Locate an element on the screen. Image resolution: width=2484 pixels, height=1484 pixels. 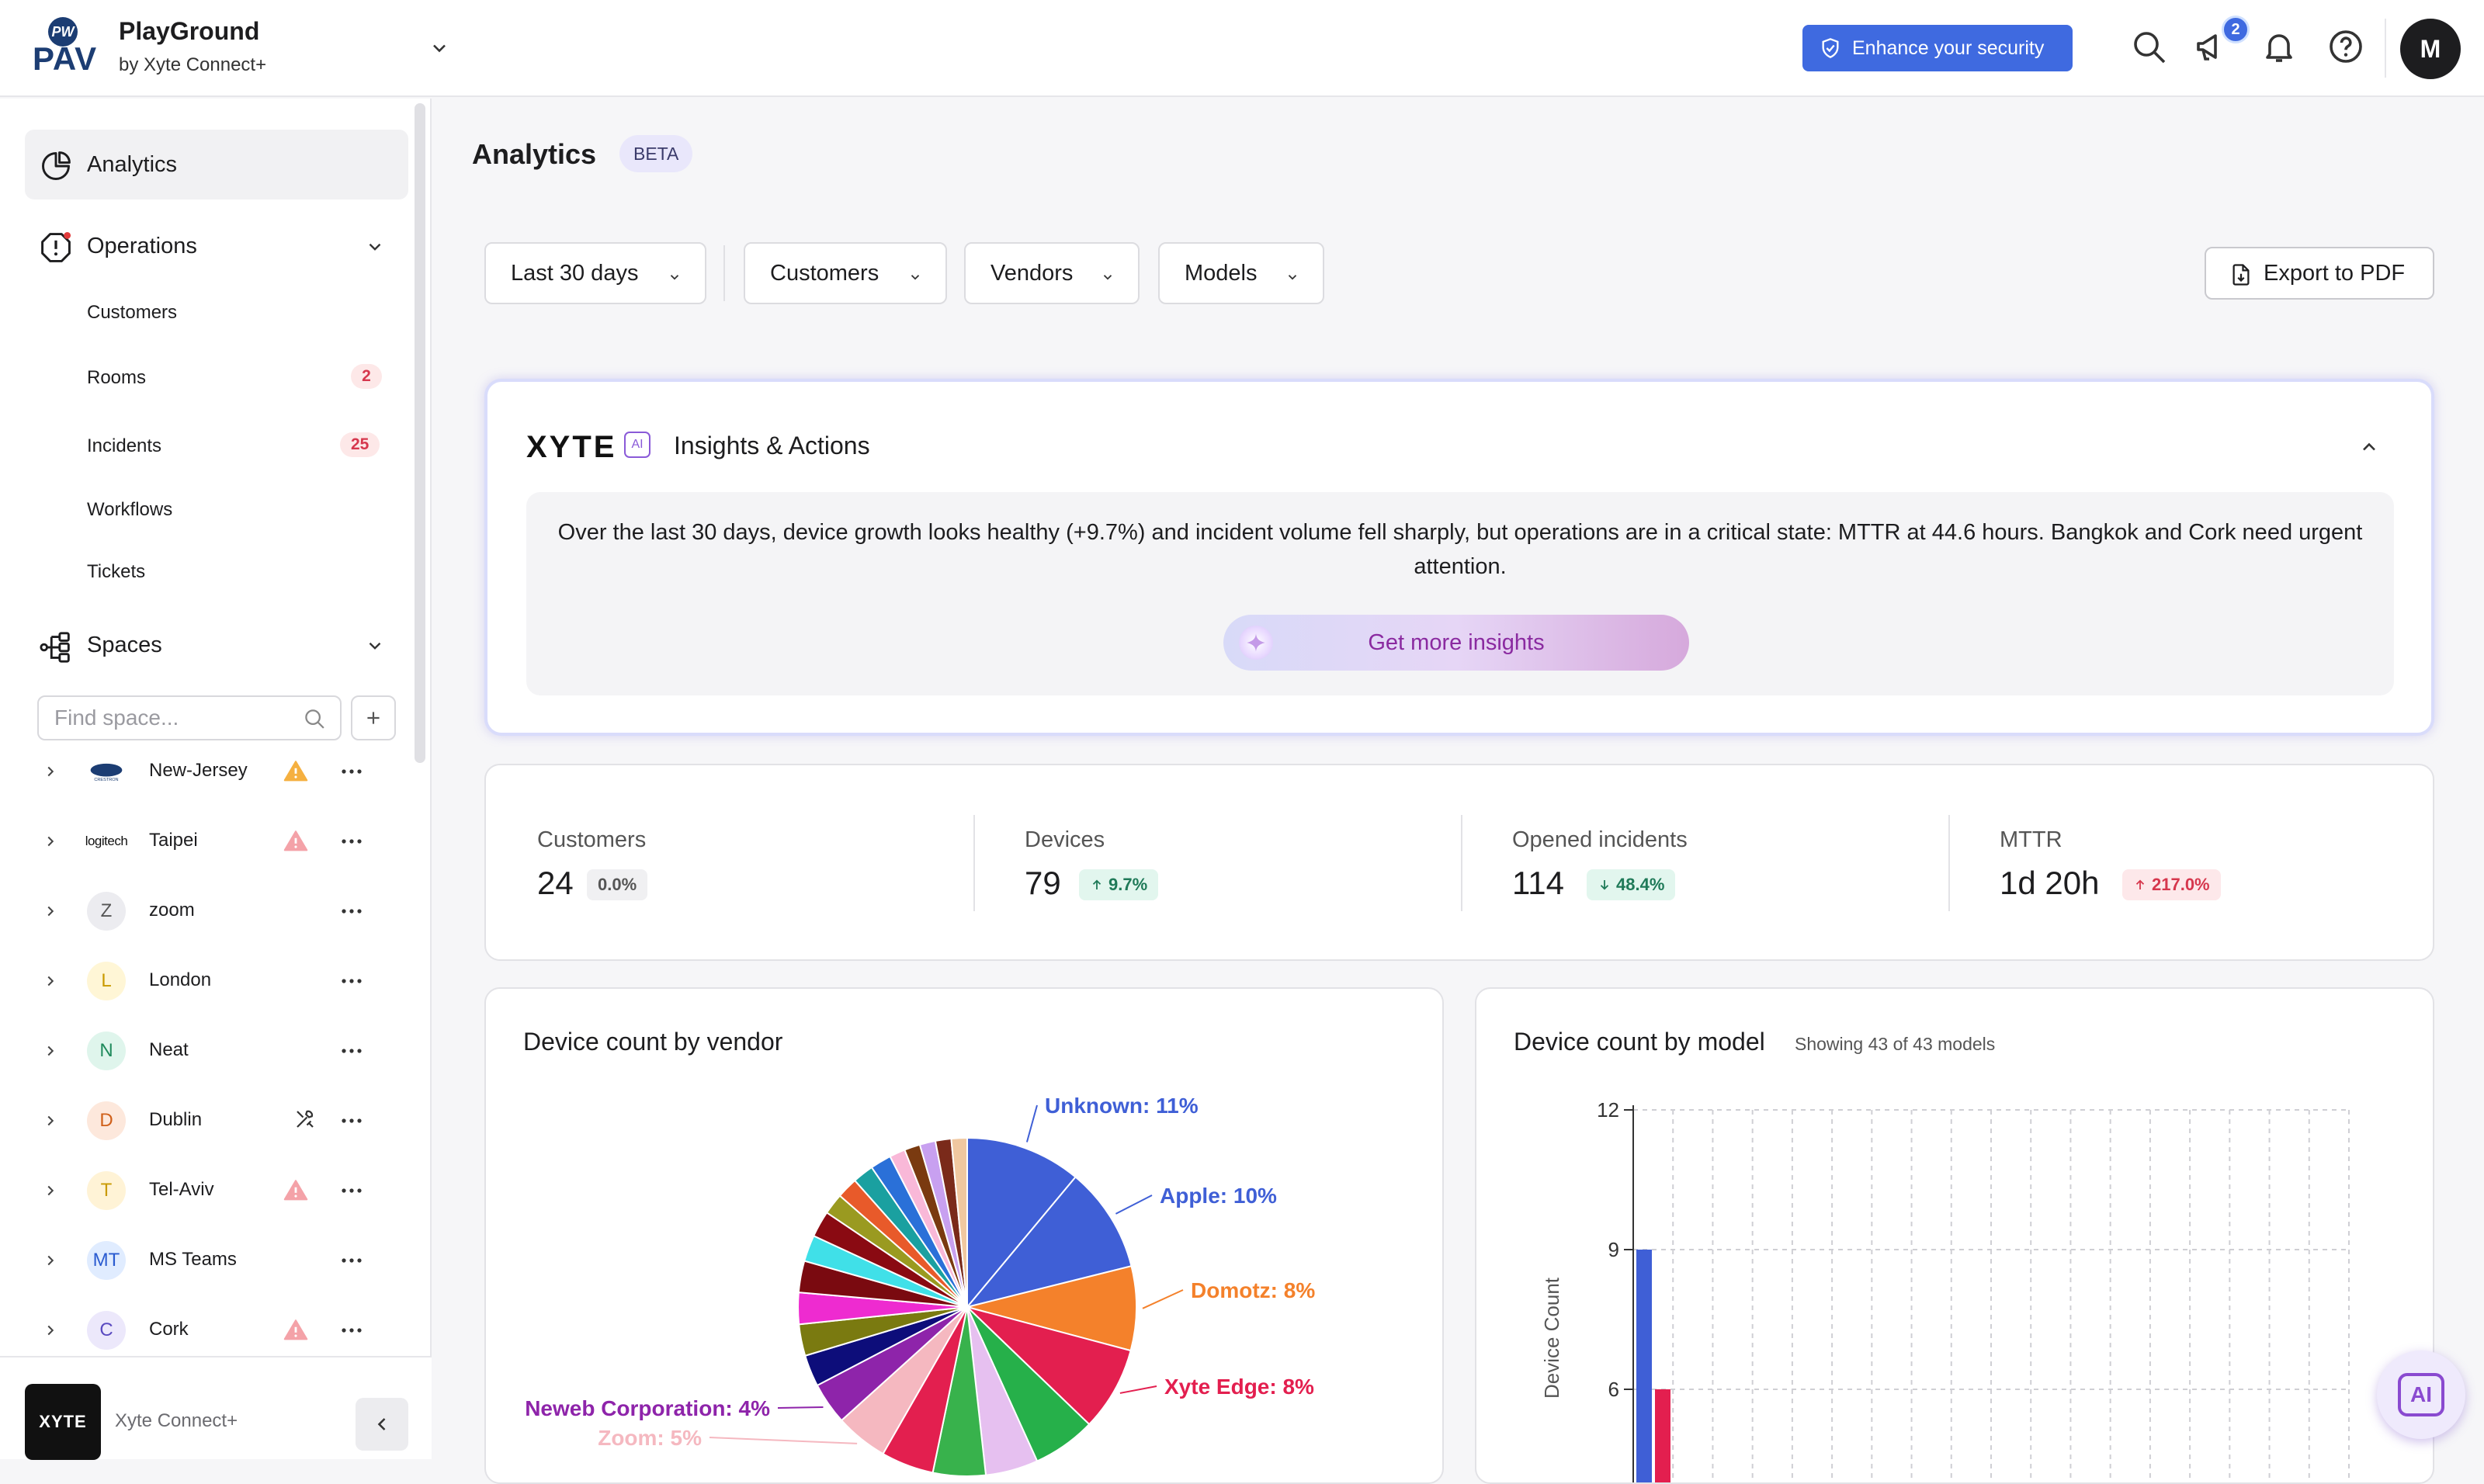
org-switch-chevron-icon is located at coordinates (439, 48).